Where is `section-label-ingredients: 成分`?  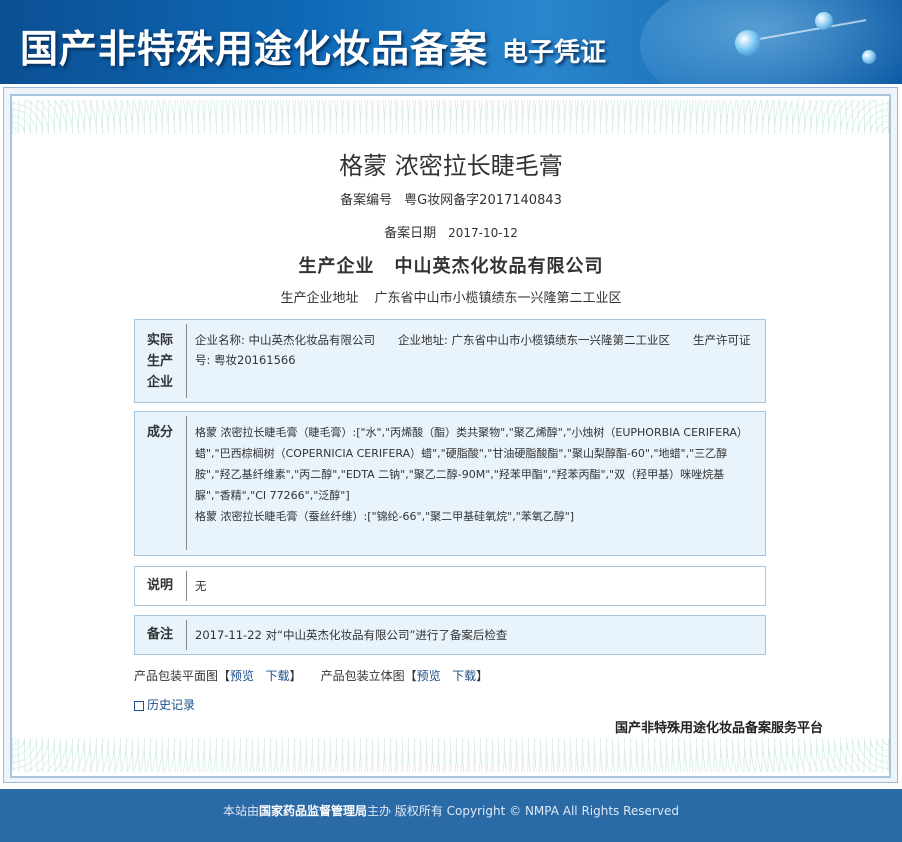
section-label-ingredients: 成分 is located at coordinates (159, 432).